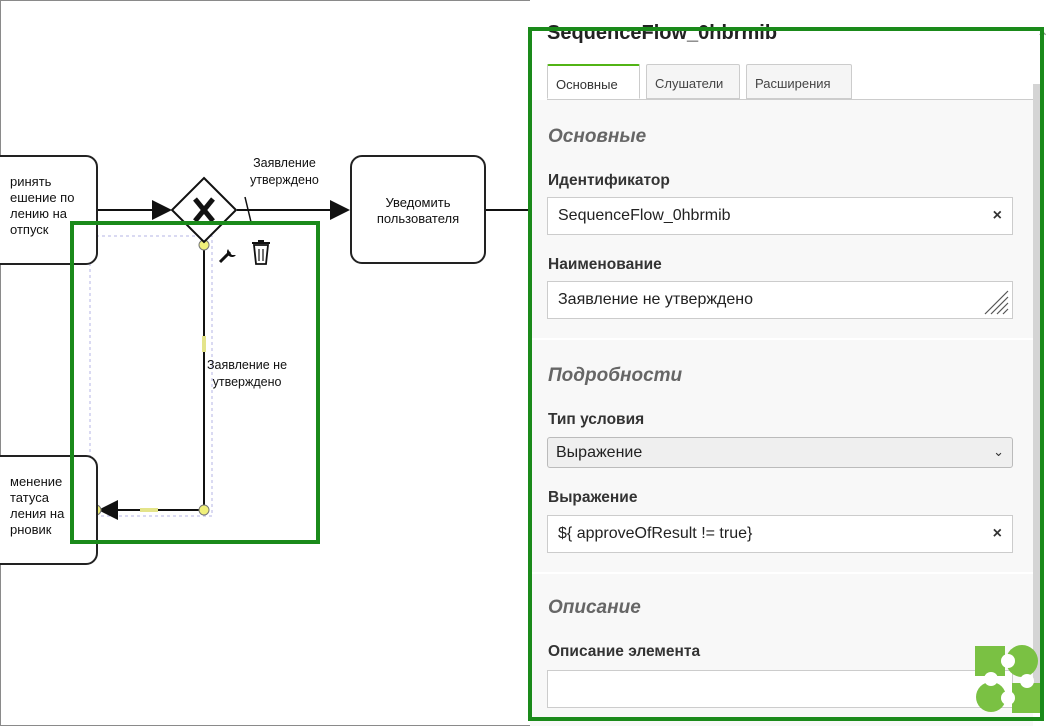 The image size is (1056, 726). Describe the element at coordinates (593, 497) in the screenshot. I see `expression-label: Выражение` at that location.